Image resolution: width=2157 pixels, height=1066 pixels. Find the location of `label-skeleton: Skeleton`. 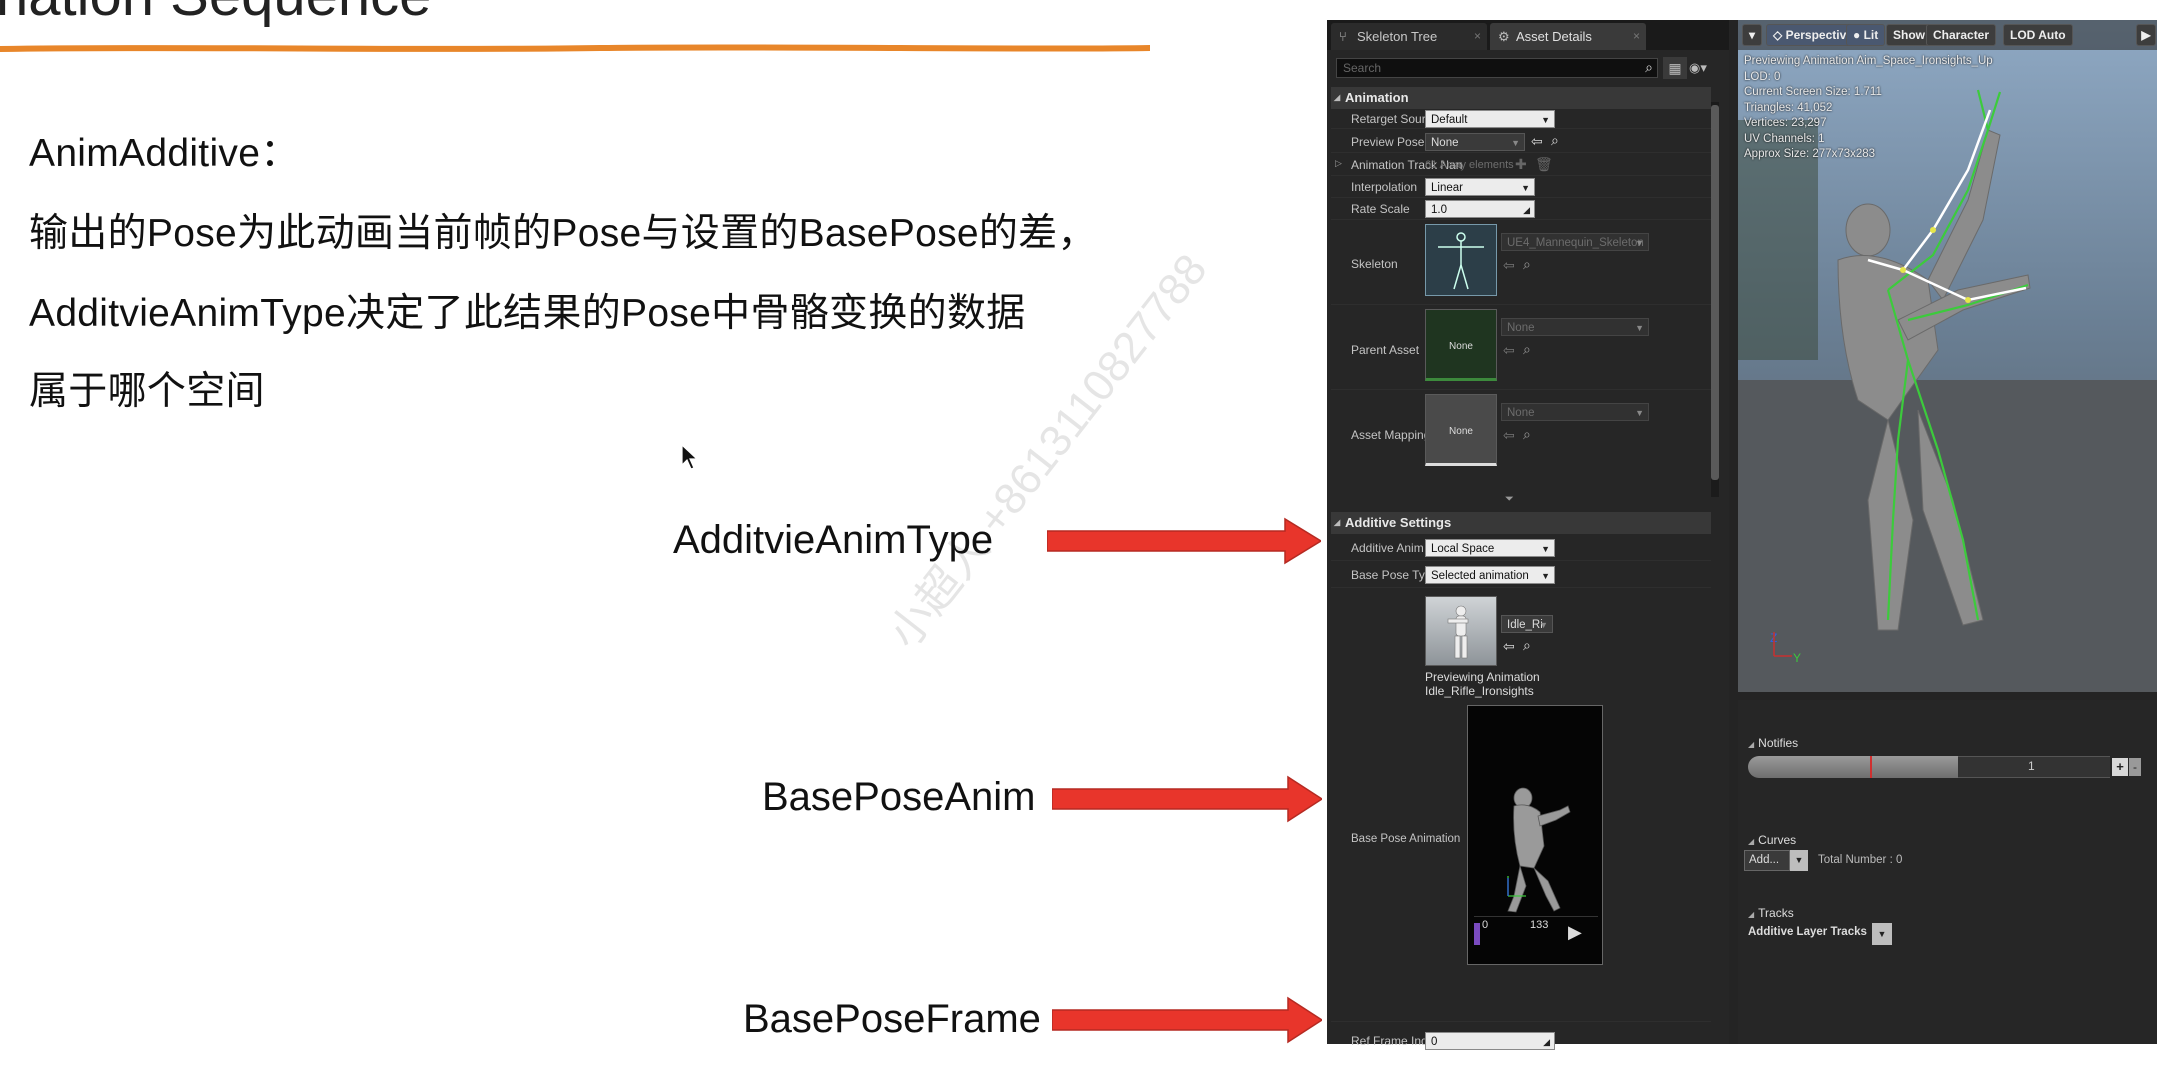

label-skeleton: Skeleton is located at coordinates (1374, 264).